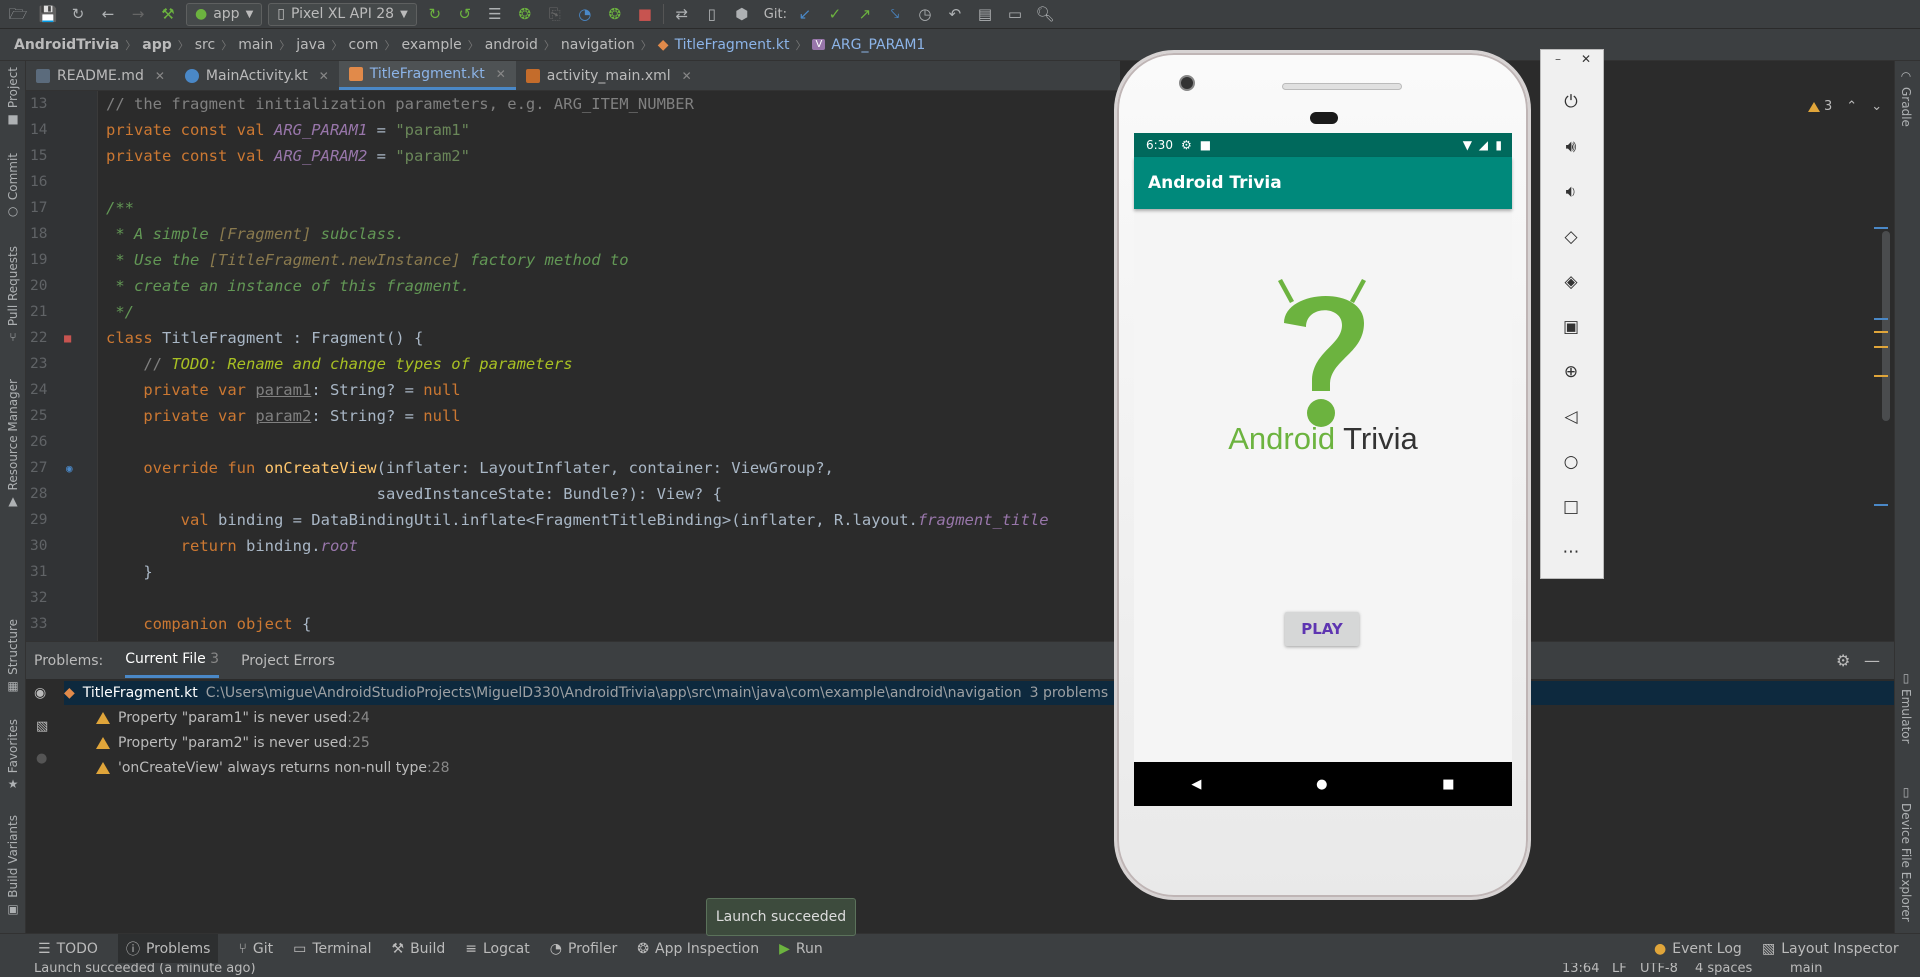 The image size is (1920, 977). I want to click on tab-activity-main: activity_main.xml ✕, so click(609, 75).